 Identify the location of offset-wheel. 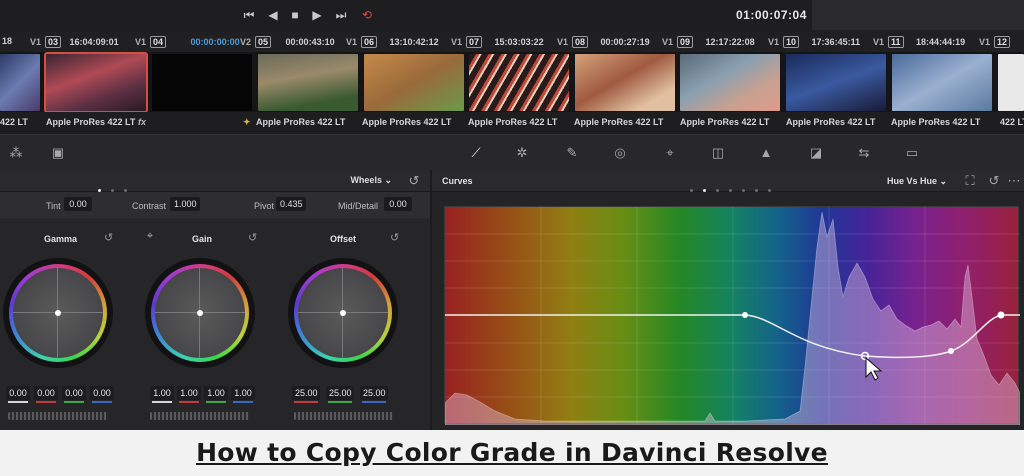
(343, 313).